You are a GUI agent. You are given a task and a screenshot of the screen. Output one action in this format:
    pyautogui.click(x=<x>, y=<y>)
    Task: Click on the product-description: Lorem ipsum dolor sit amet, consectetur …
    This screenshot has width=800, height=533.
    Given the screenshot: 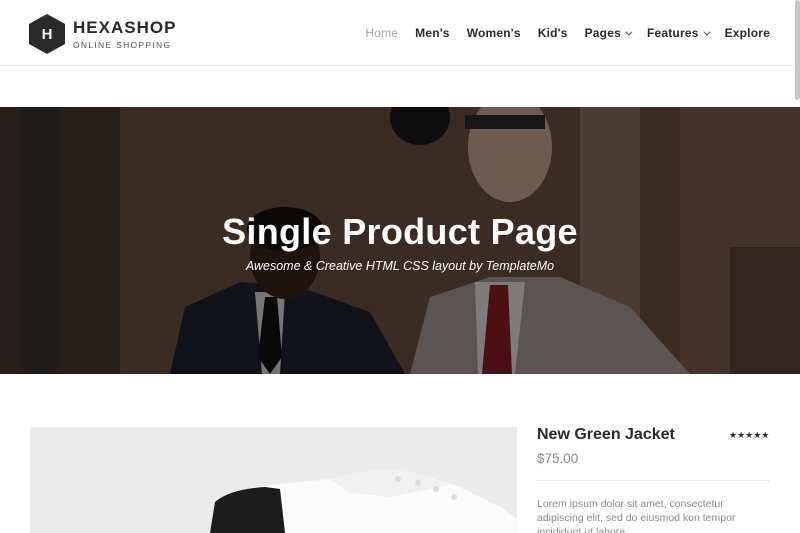 What is the action you would take?
    pyautogui.click(x=636, y=515)
    